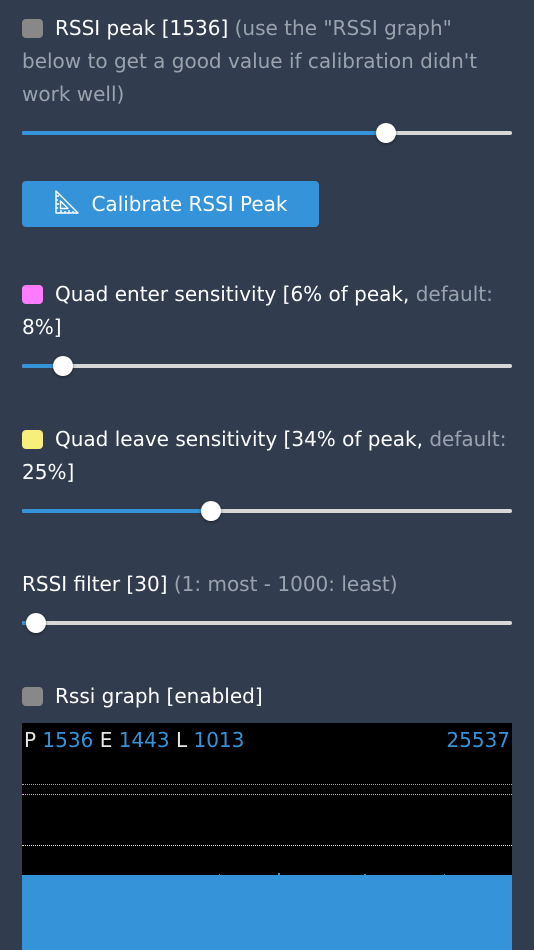 This screenshot has height=950, width=534. What do you see at coordinates (267, 912) in the screenshot?
I see `signal-area` at bounding box center [267, 912].